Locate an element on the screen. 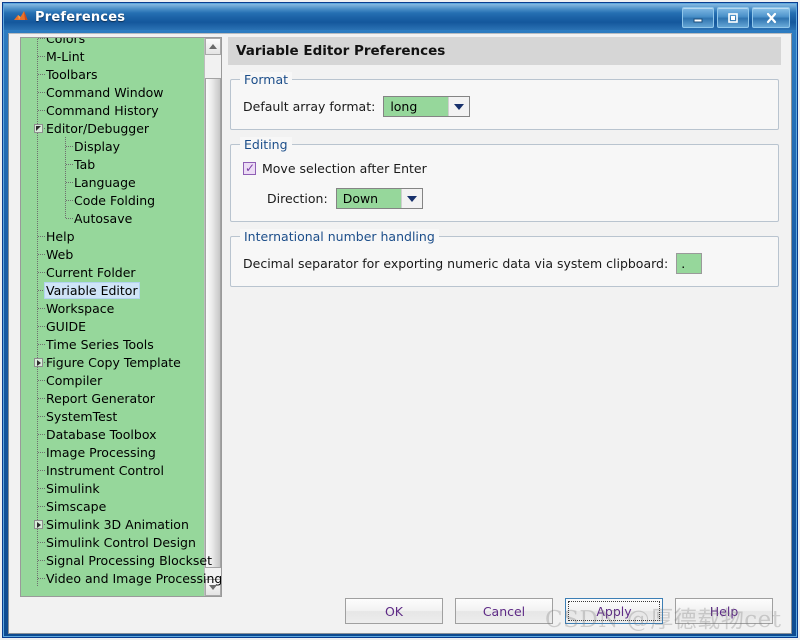 This screenshot has height=640, width=800. move-selection-checkbox: ✓ Move selection after Enter is located at coordinates (504, 168).